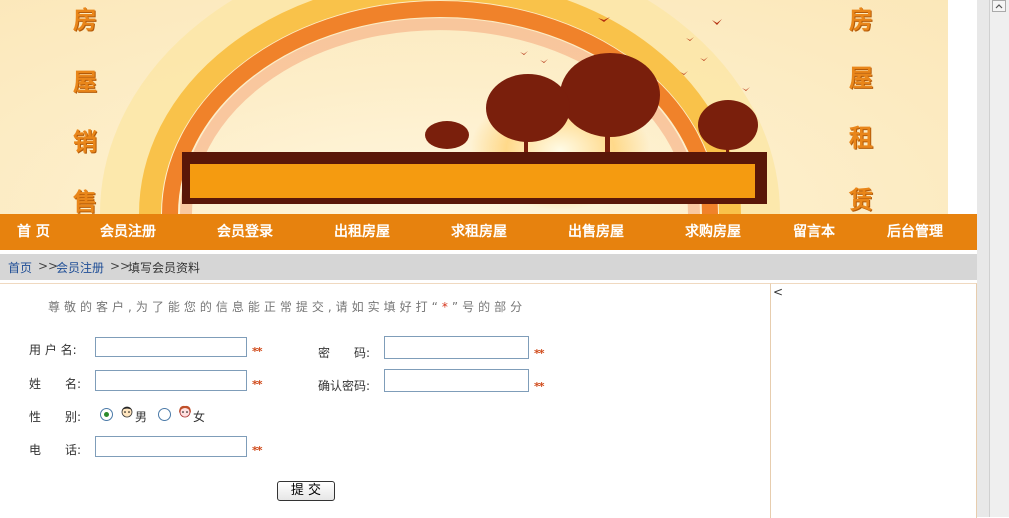 The width and height of the screenshot is (1009, 518). What do you see at coordinates (539, 386) in the screenshot?
I see `confirm-password-required: **` at bounding box center [539, 386].